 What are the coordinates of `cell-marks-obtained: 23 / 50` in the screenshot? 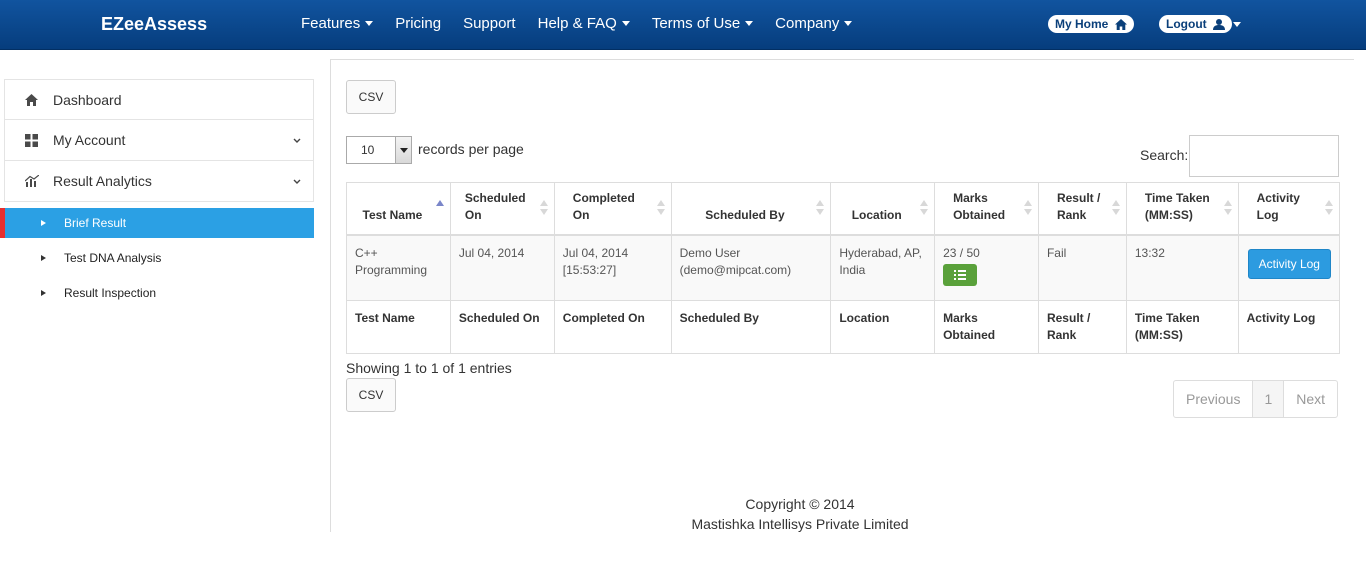 It's located at (986, 267).